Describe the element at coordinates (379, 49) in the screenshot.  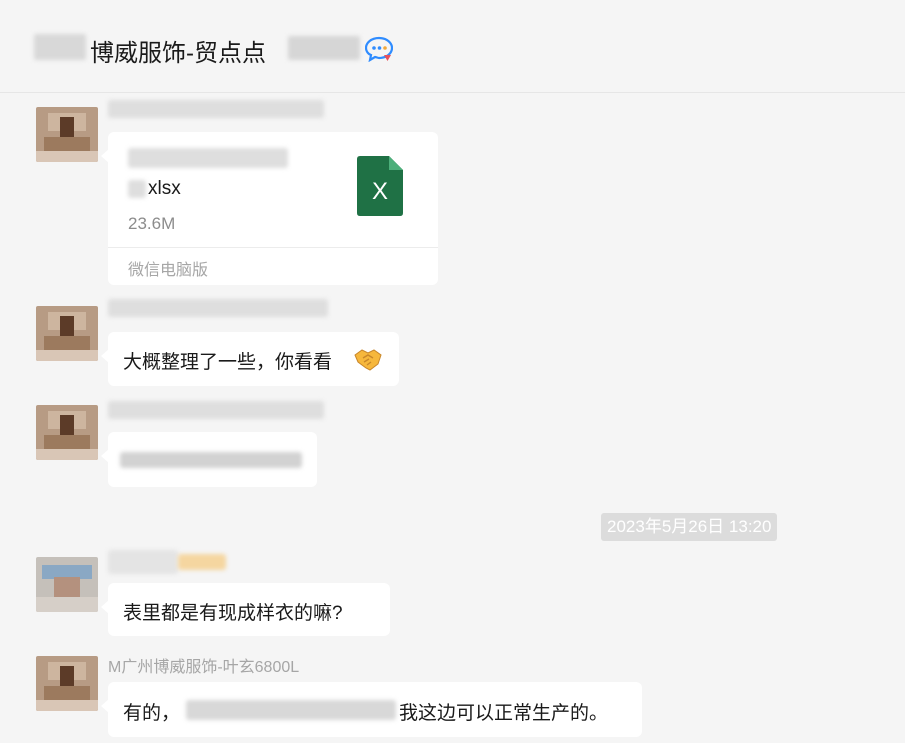
I see `chat-bubble-icon` at that location.